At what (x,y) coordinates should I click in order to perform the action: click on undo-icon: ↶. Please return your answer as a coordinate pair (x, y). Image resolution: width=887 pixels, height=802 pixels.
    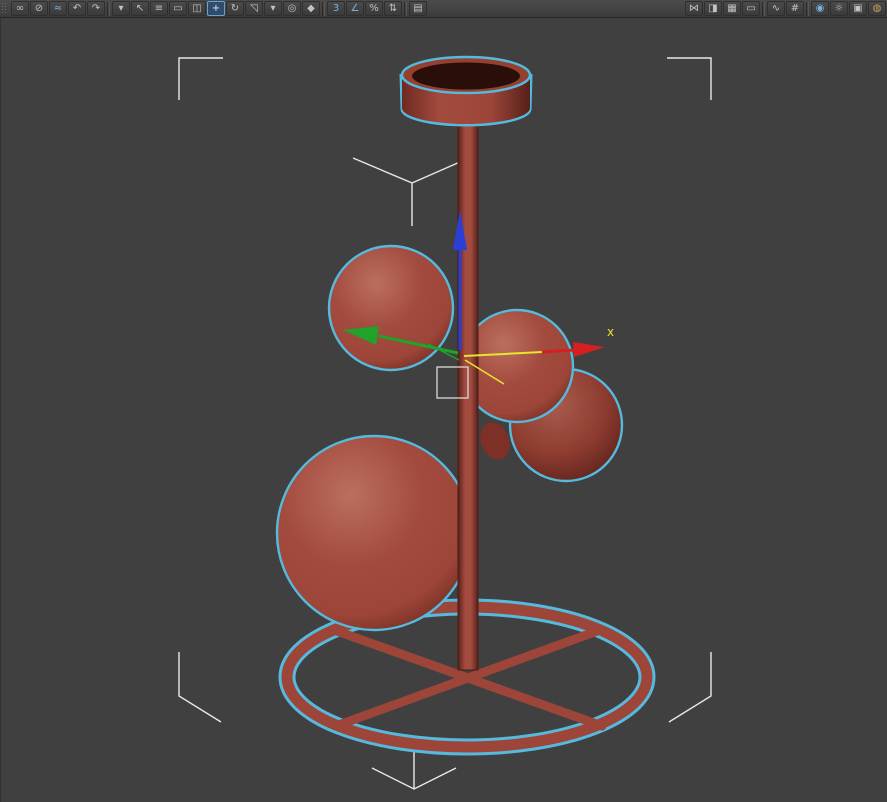
    Looking at the image, I should click on (77, 8).